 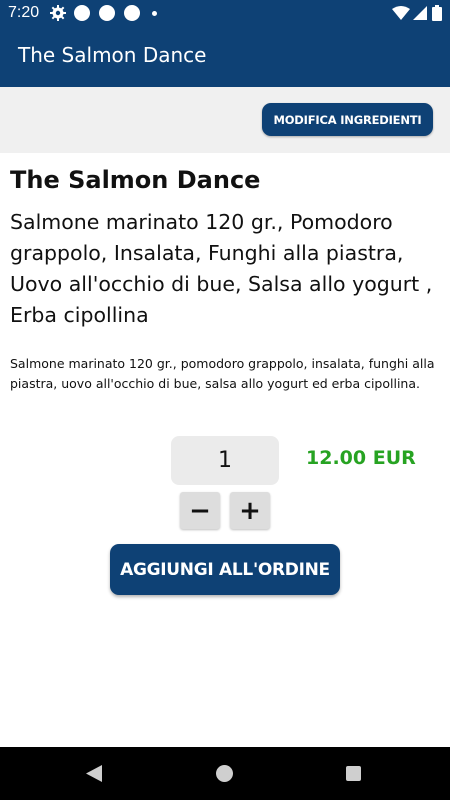 I want to click on small-dot-icon, so click(x=154, y=13).